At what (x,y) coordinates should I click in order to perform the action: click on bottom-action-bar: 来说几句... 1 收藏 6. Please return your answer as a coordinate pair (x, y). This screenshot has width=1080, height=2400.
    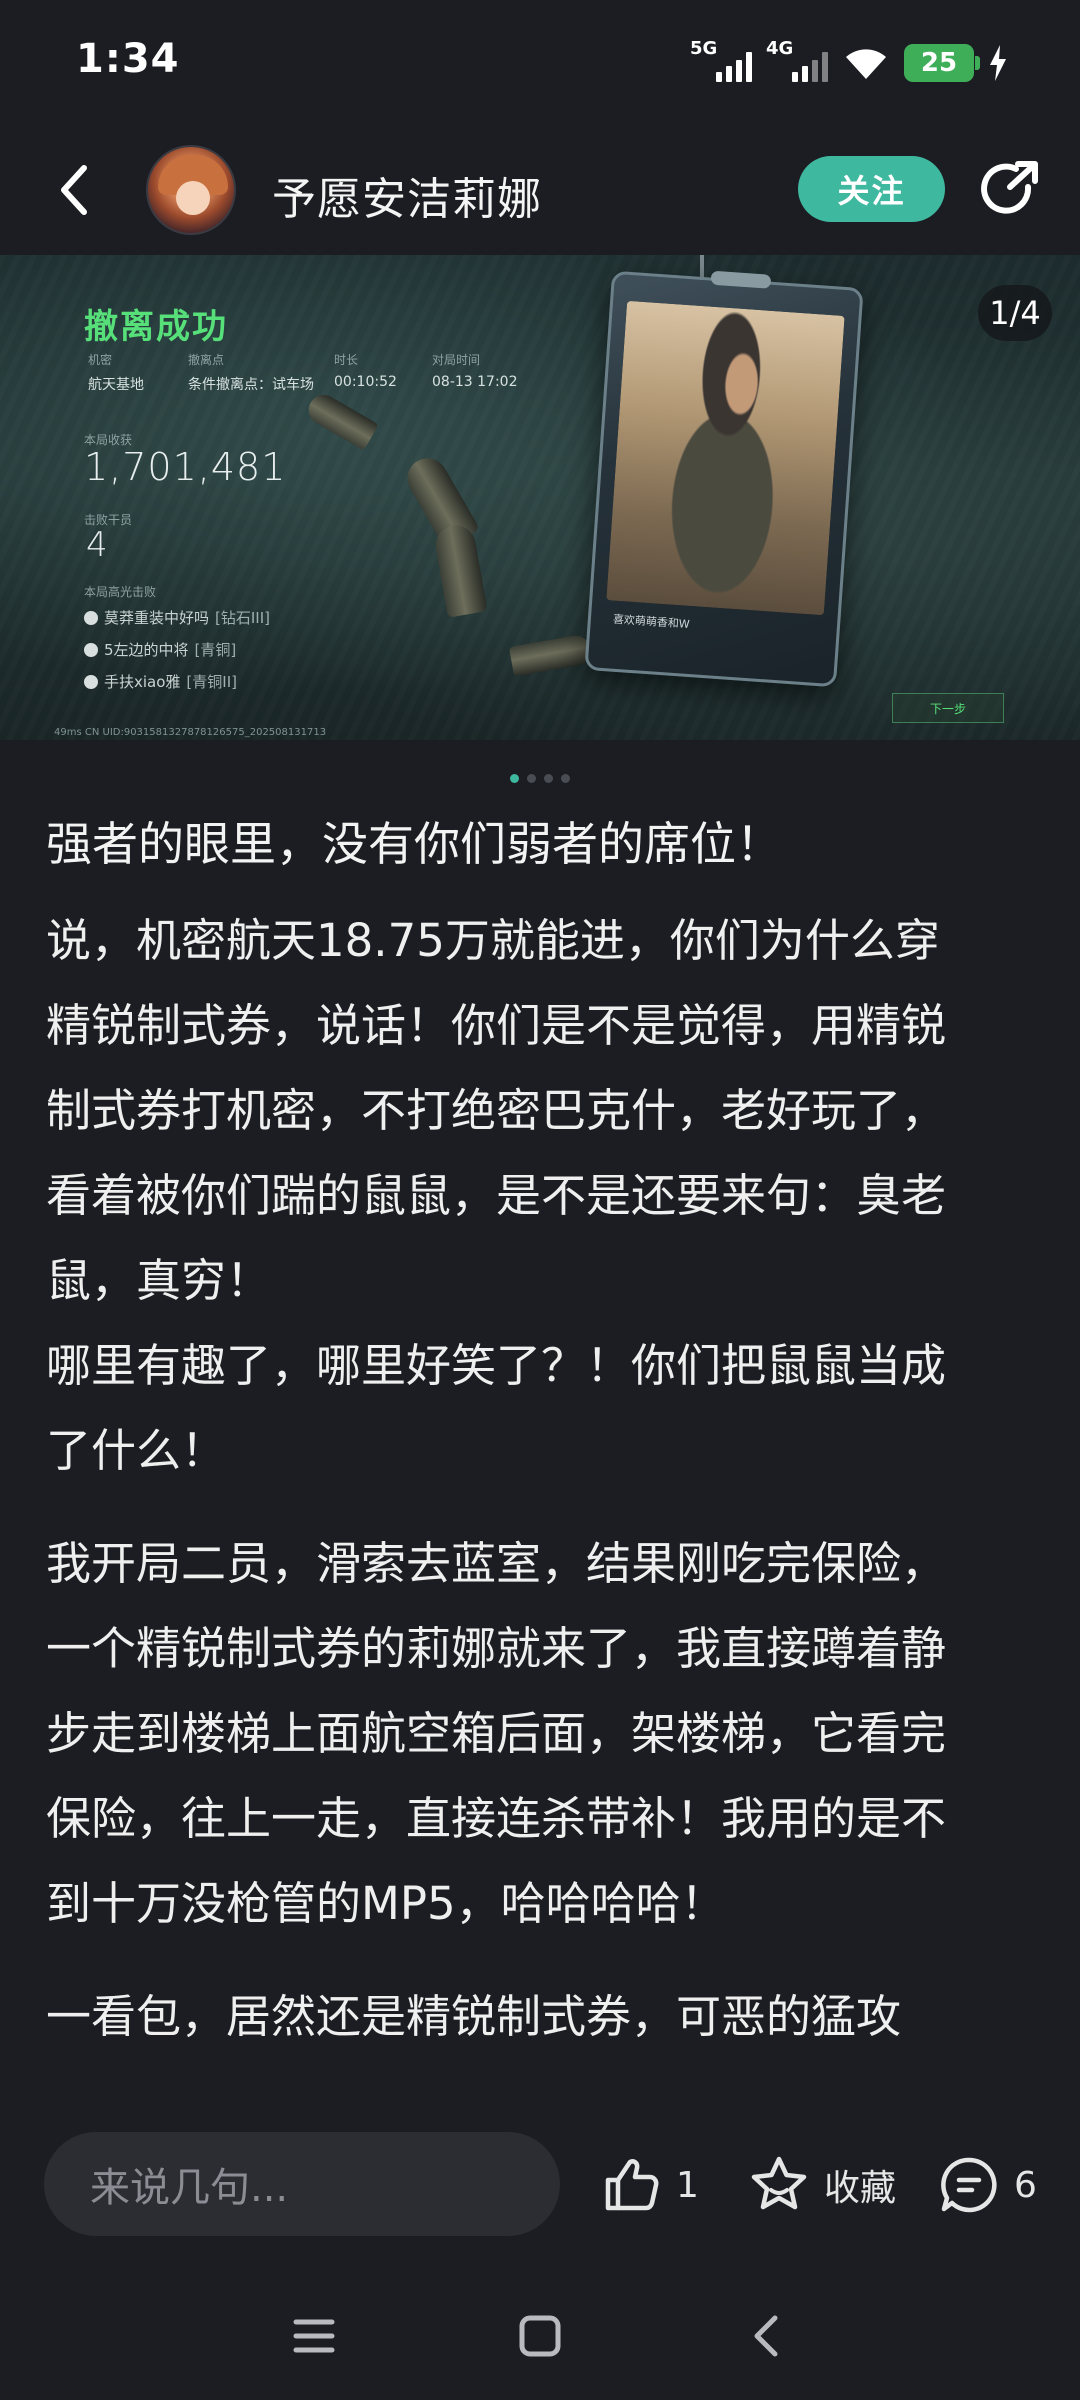
    Looking at the image, I should click on (540, 2185).